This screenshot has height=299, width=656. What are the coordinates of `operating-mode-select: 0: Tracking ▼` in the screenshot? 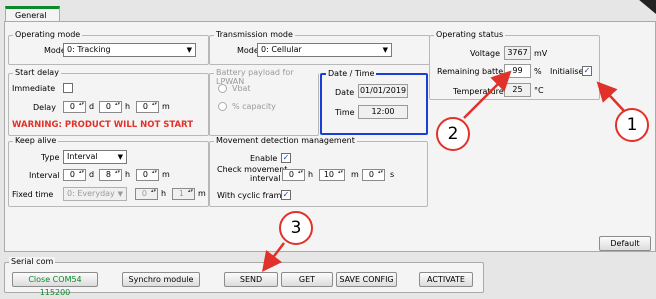 It's located at (129, 50).